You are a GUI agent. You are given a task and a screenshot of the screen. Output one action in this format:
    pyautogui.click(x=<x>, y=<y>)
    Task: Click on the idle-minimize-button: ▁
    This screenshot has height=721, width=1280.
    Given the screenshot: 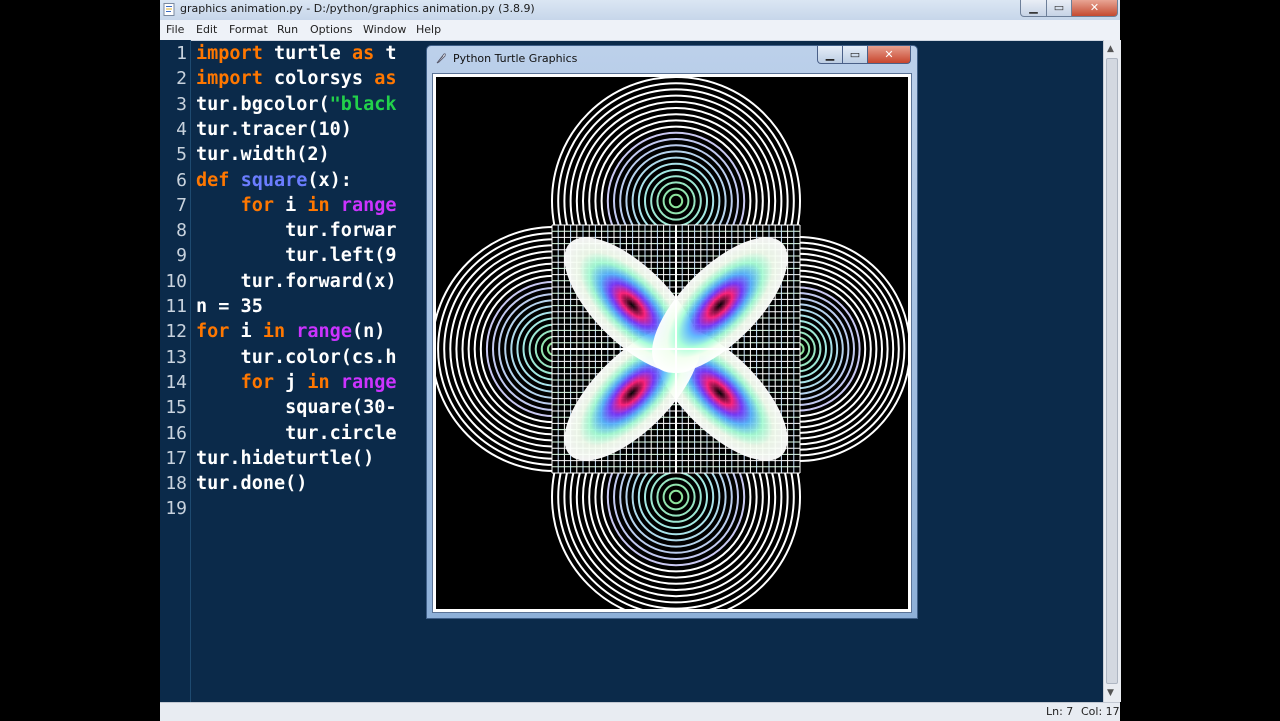 What is the action you would take?
    pyautogui.click(x=1033, y=8)
    